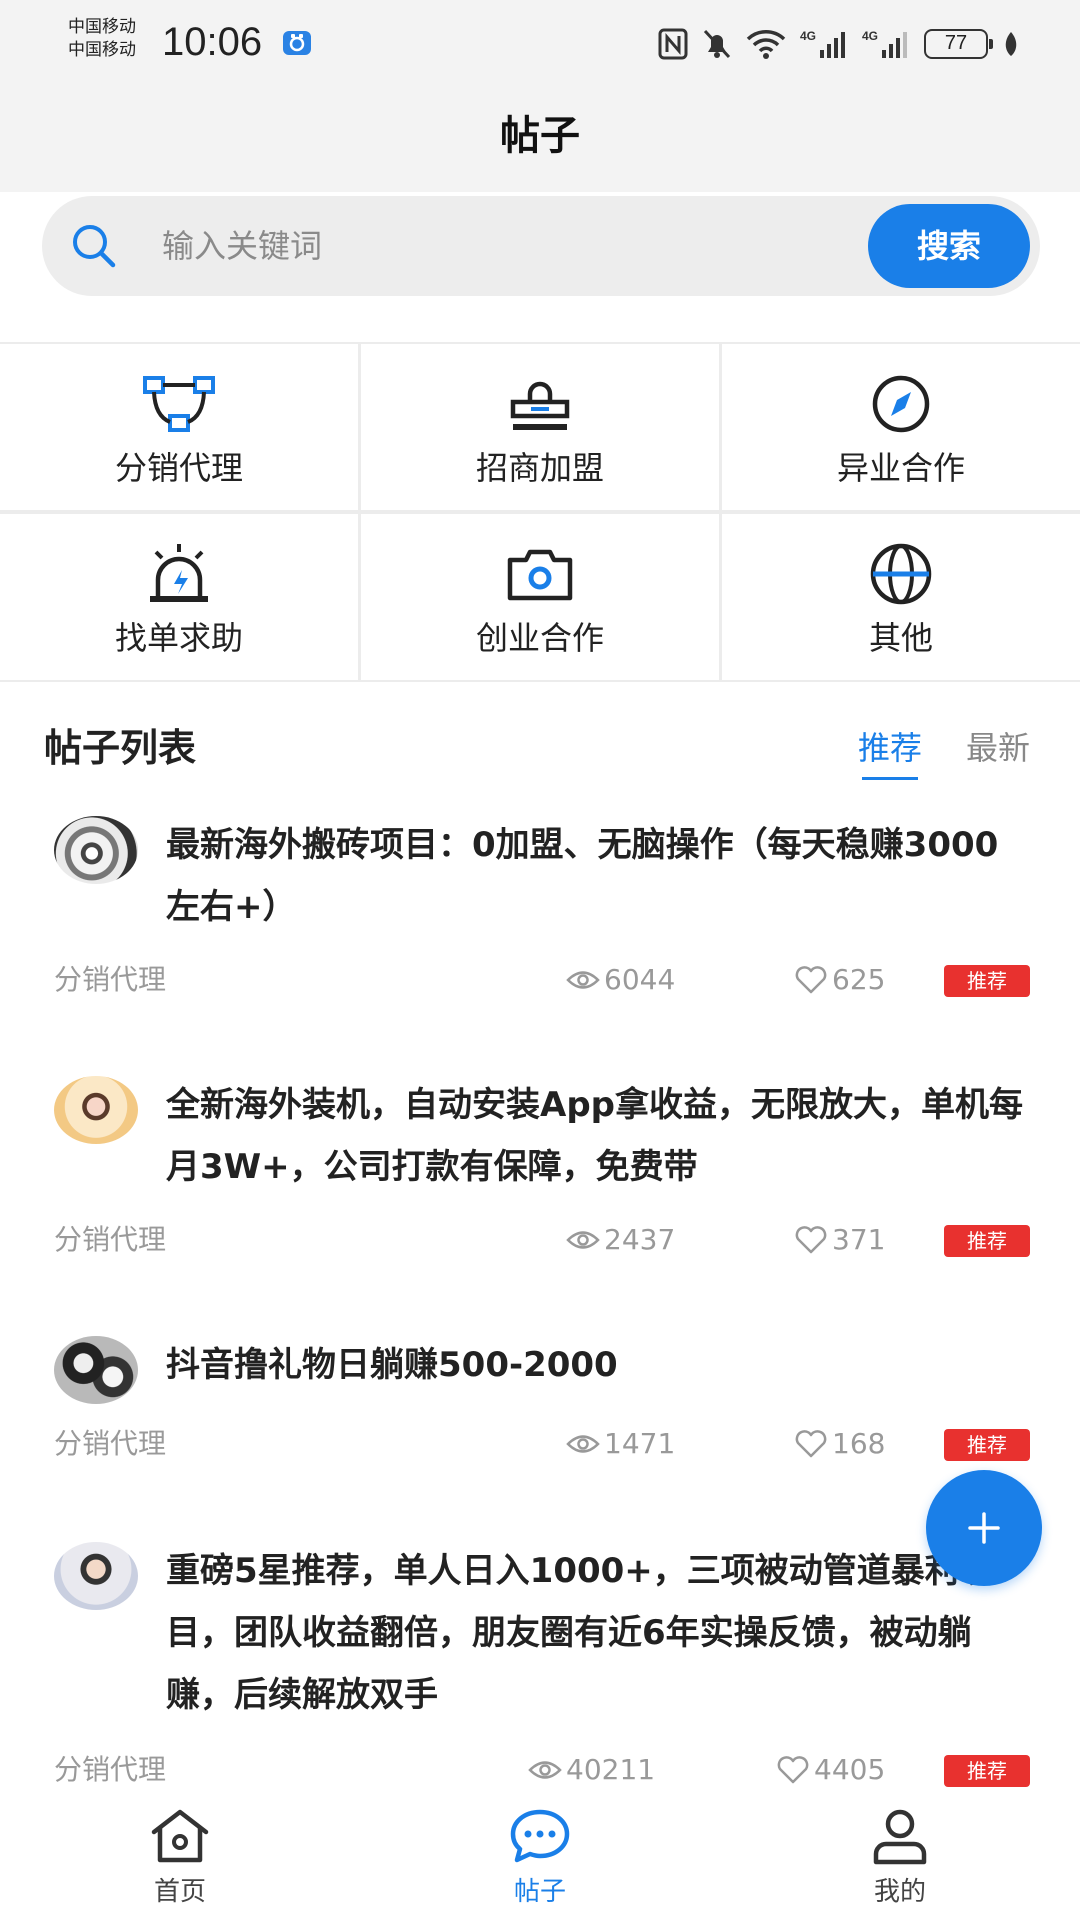  What do you see at coordinates (178, 468) in the screenshot?
I see `category-label: 分销代理` at bounding box center [178, 468].